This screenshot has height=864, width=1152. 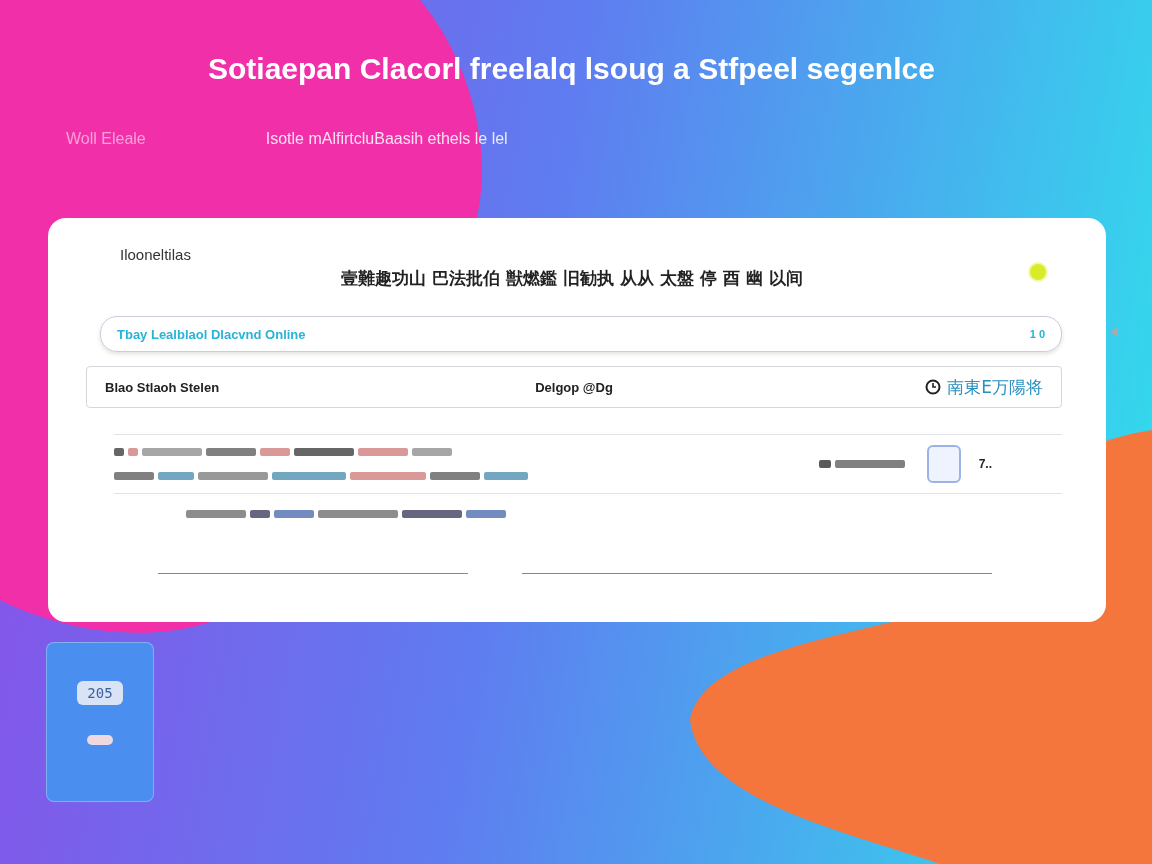 What do you see at coordinates (106, 139) in the screenshot?
I see `subtitle-text: Woll Eleale` at bounding box center [106, 139].